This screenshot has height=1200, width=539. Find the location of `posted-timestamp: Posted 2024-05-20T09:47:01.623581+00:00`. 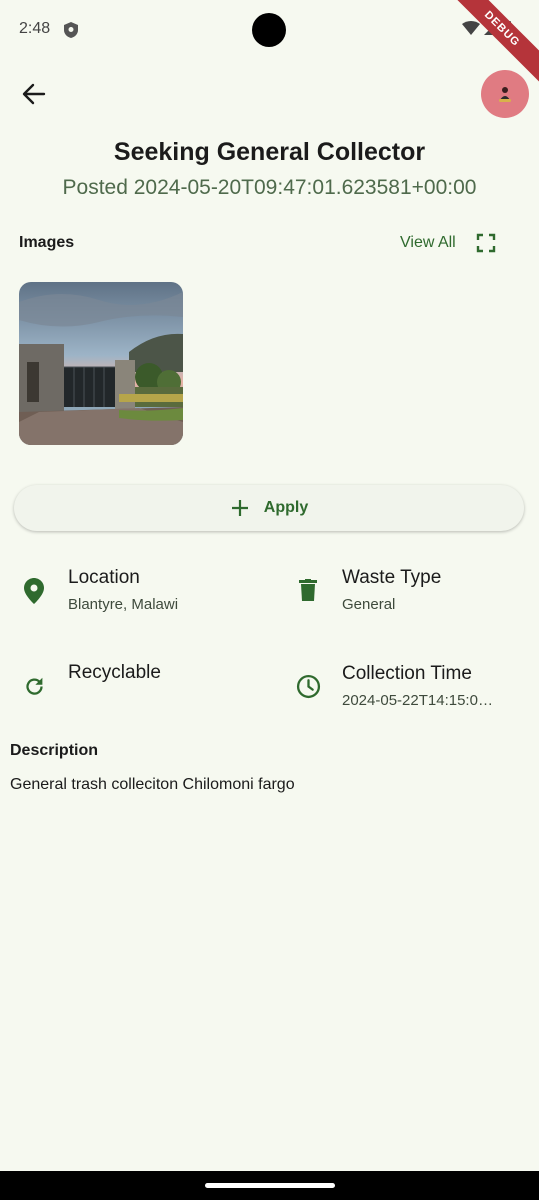

posted-timestamp: Posted 2024-05-20T09:47:01.623581+00:00 is located at coordinates (269, 188).